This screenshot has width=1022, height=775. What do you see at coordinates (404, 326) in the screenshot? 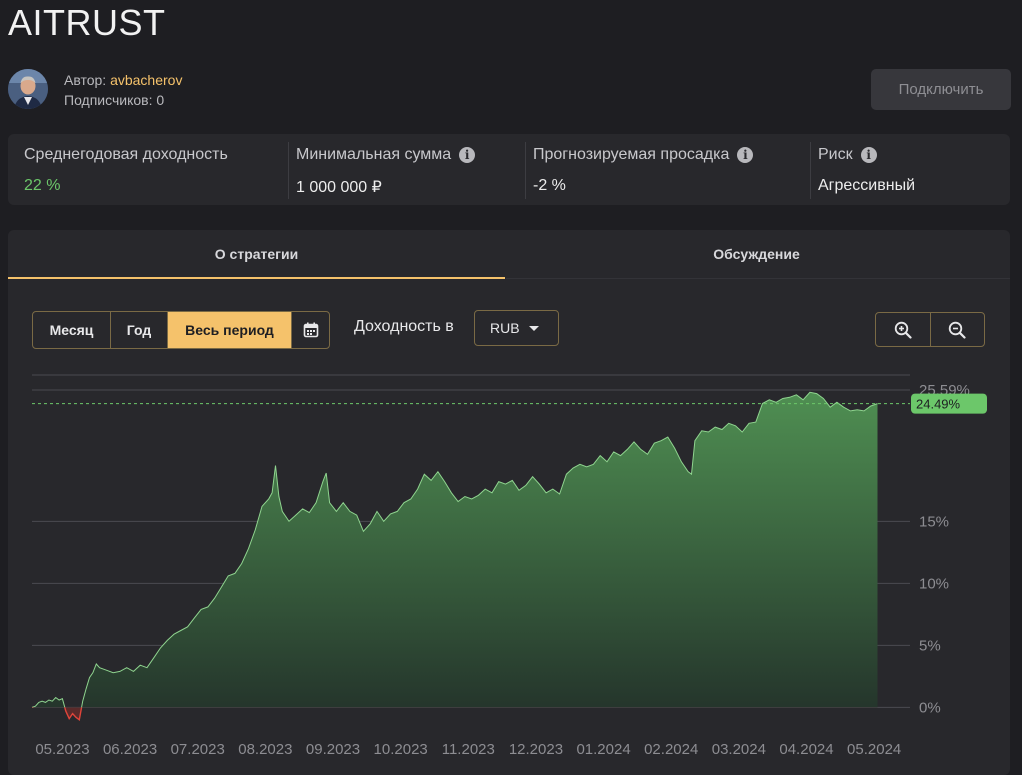
I see `yield-currency-label: Доходность в` at bounding box center [404, 326].